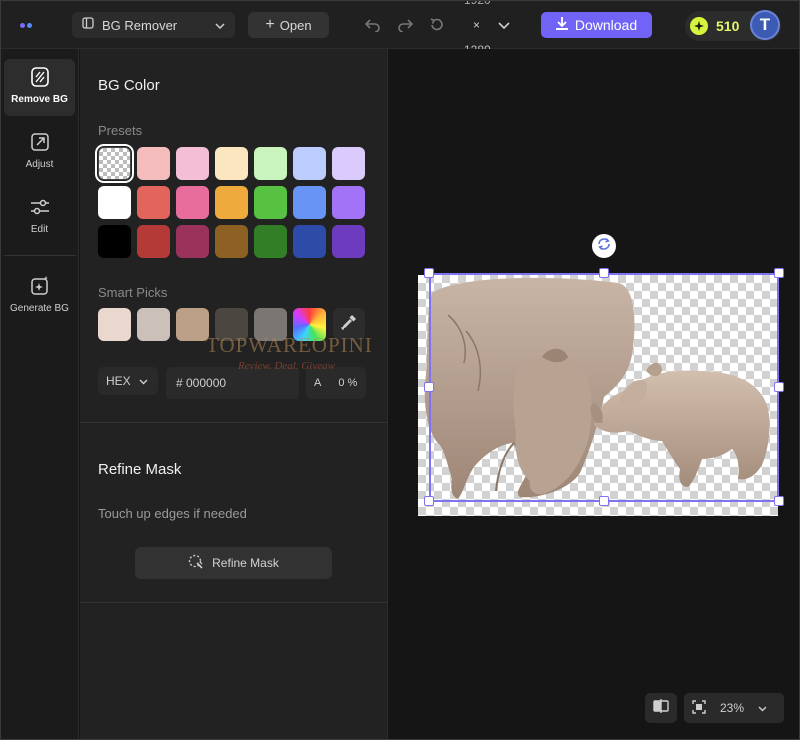  Describe the element at coordinates (120, 130) in the screenshot. I see `presets-label: Presets` at that location.